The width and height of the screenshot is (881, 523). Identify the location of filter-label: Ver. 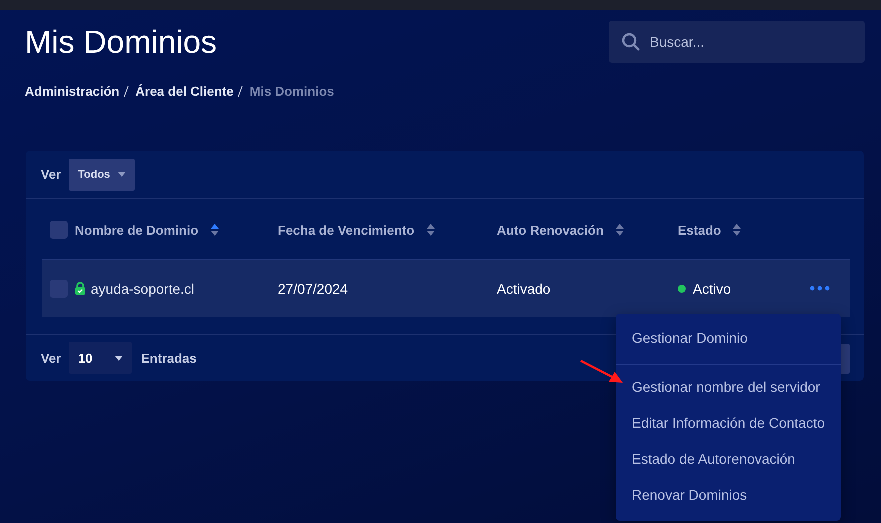
(51, 174).